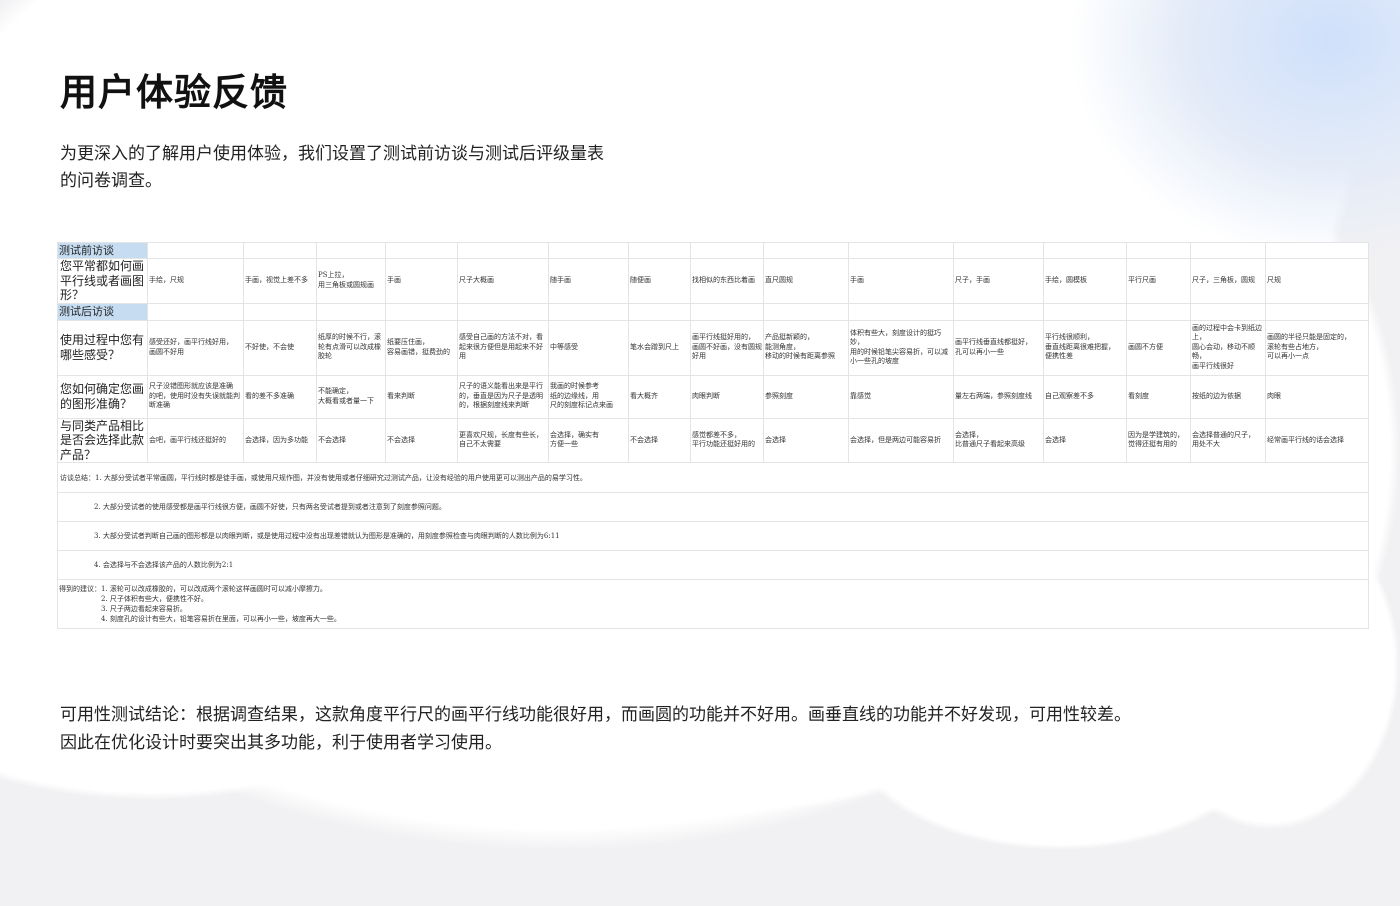  What do you see at coordinates (806, 281) in the screenshot?
I see `answer-cell: 直尺圆规` at bounding box center [806, 281].